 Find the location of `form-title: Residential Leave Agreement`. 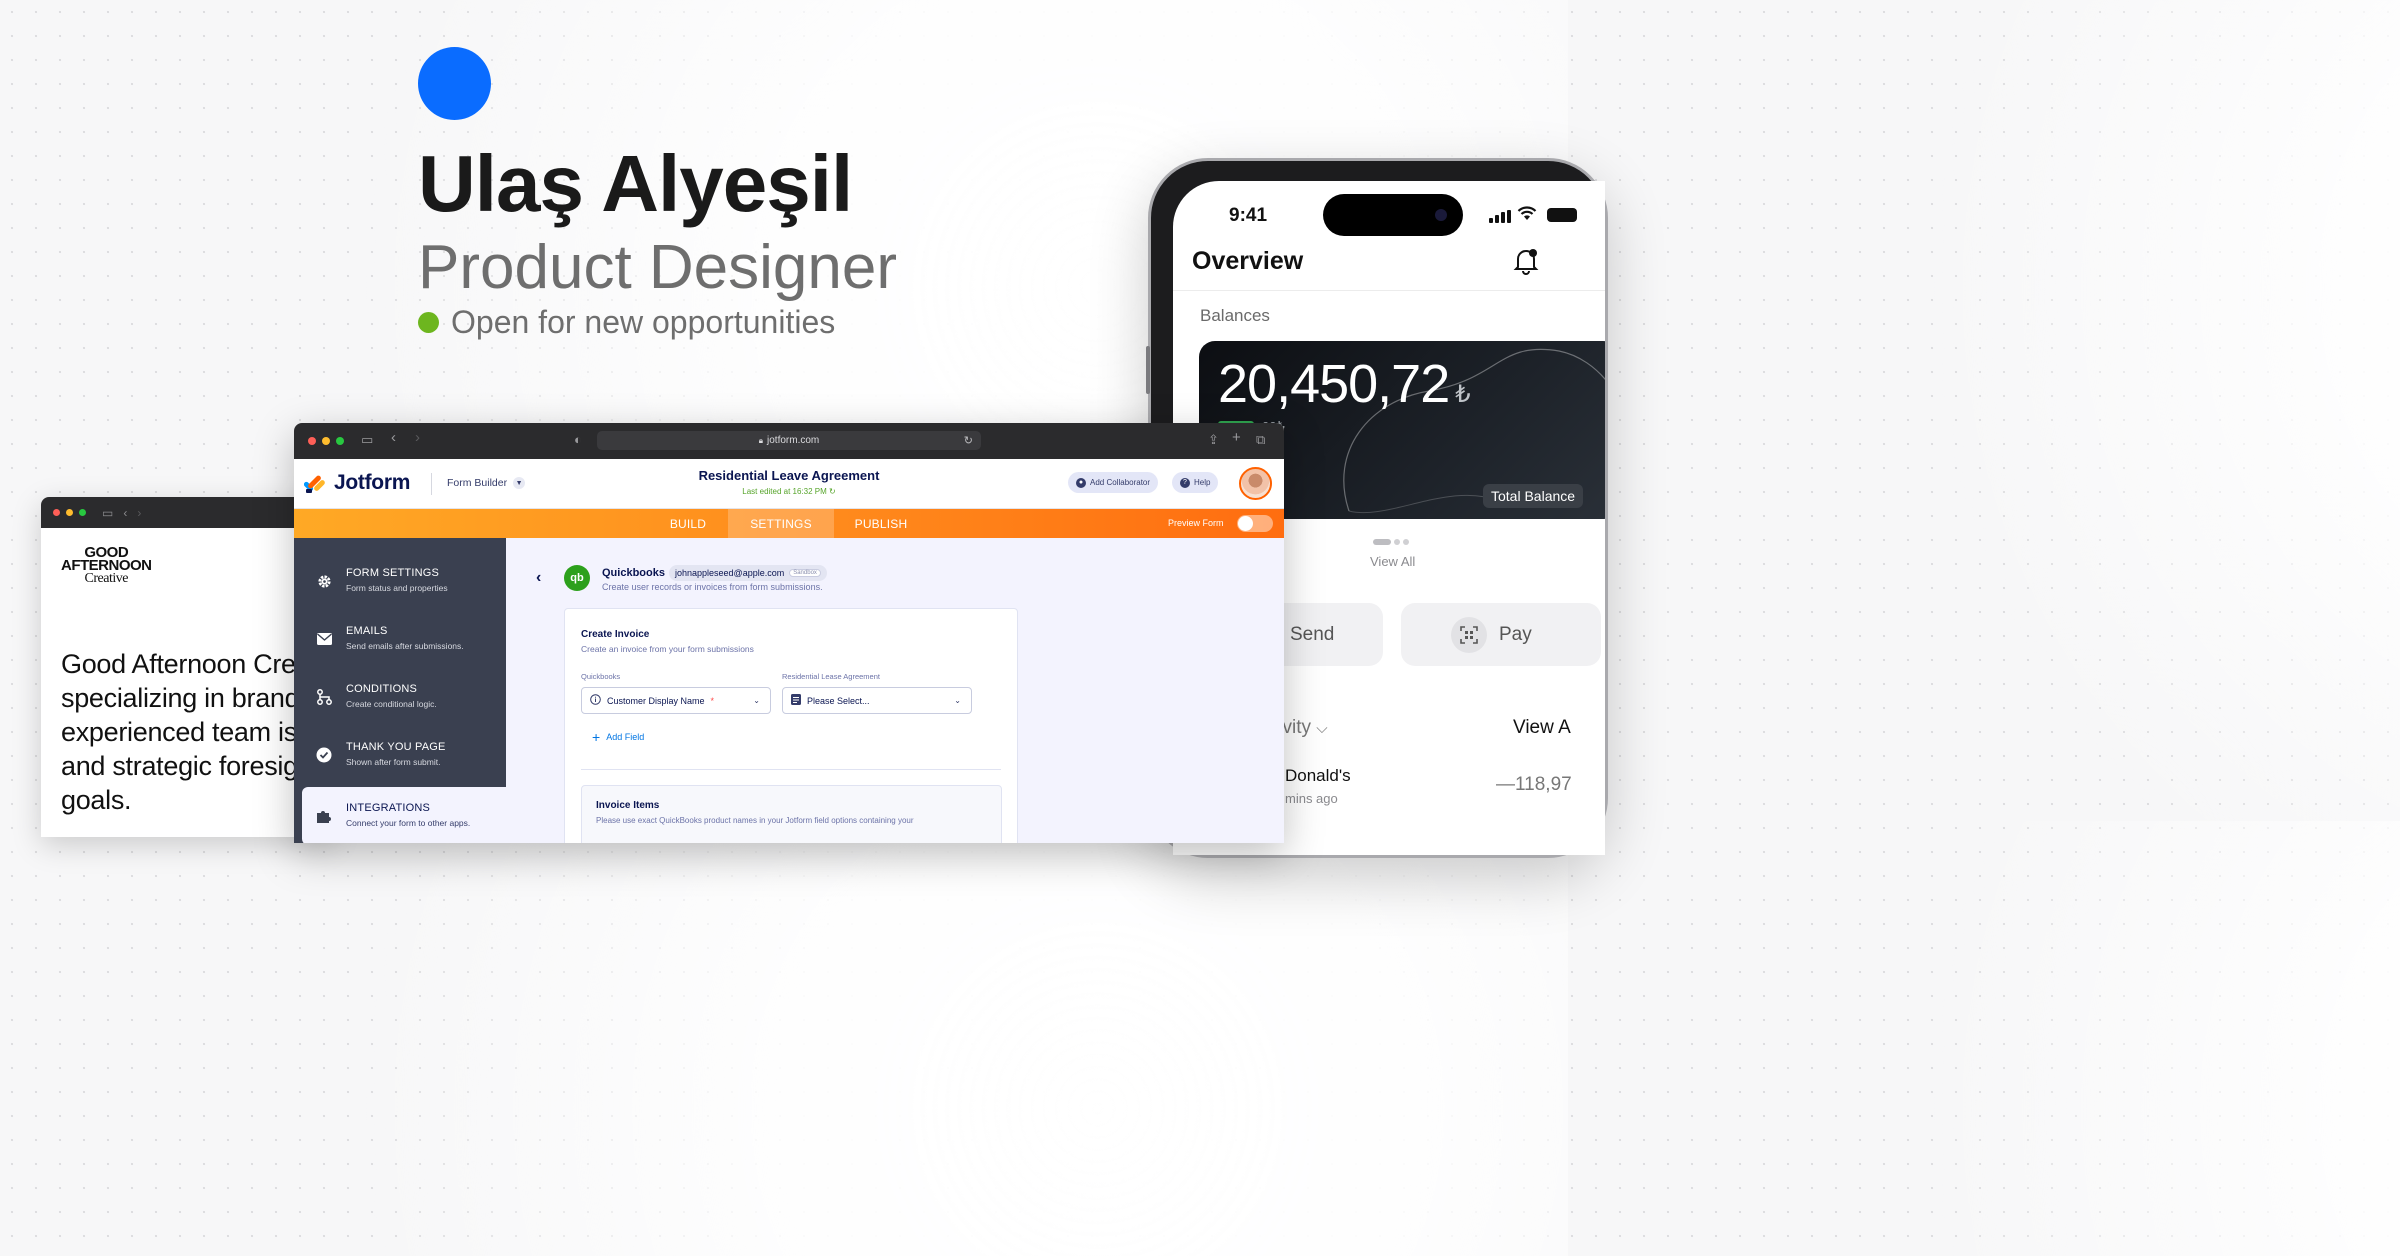

form-title: Residential Leave Agreement is located at coordinates (789, 475).